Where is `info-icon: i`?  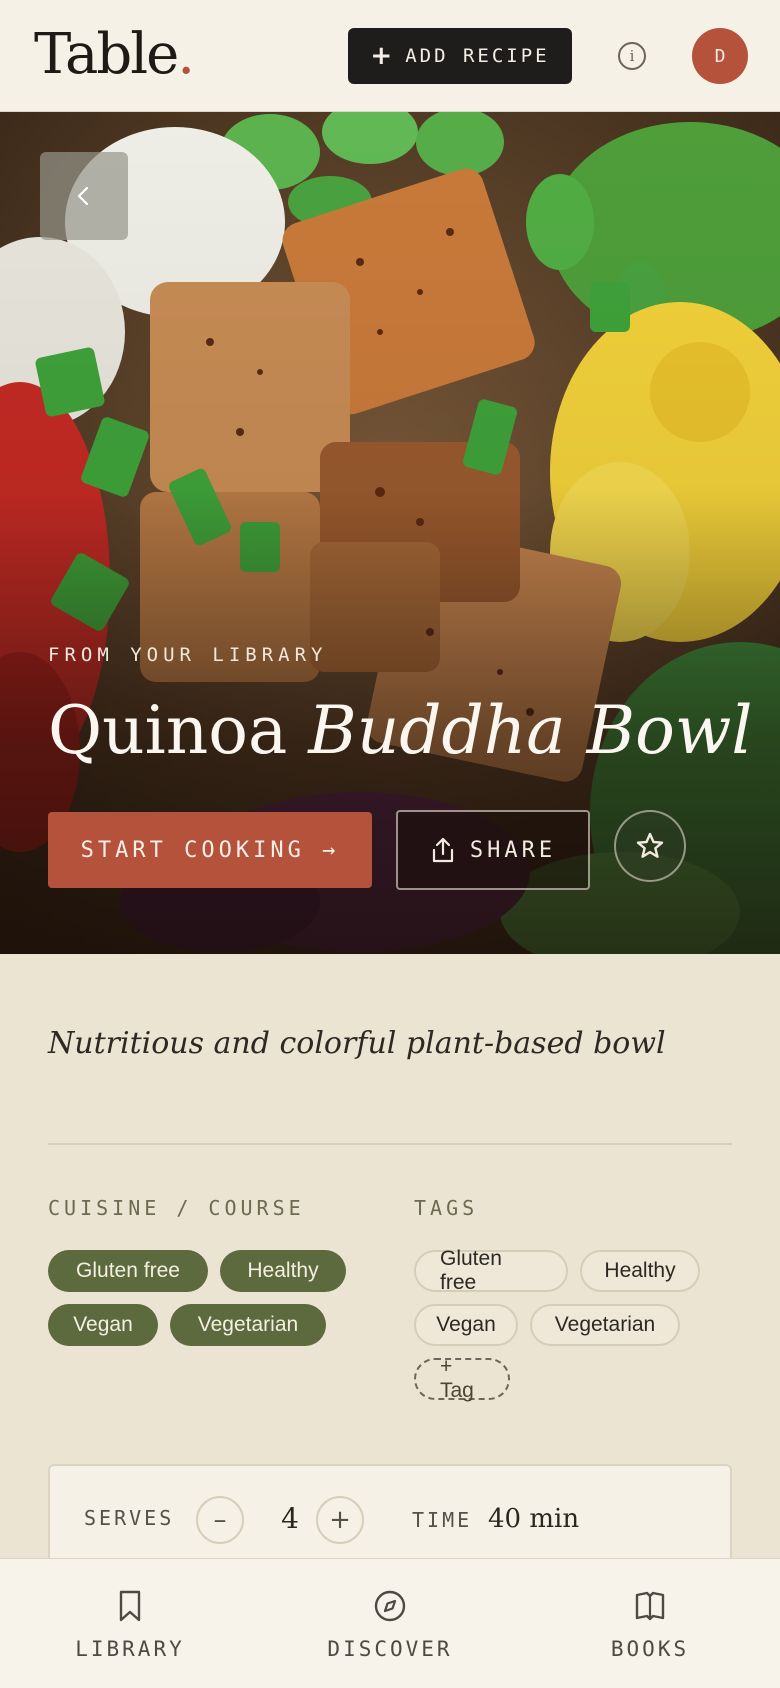
info-icon: i is located at coordinates (632, 56).